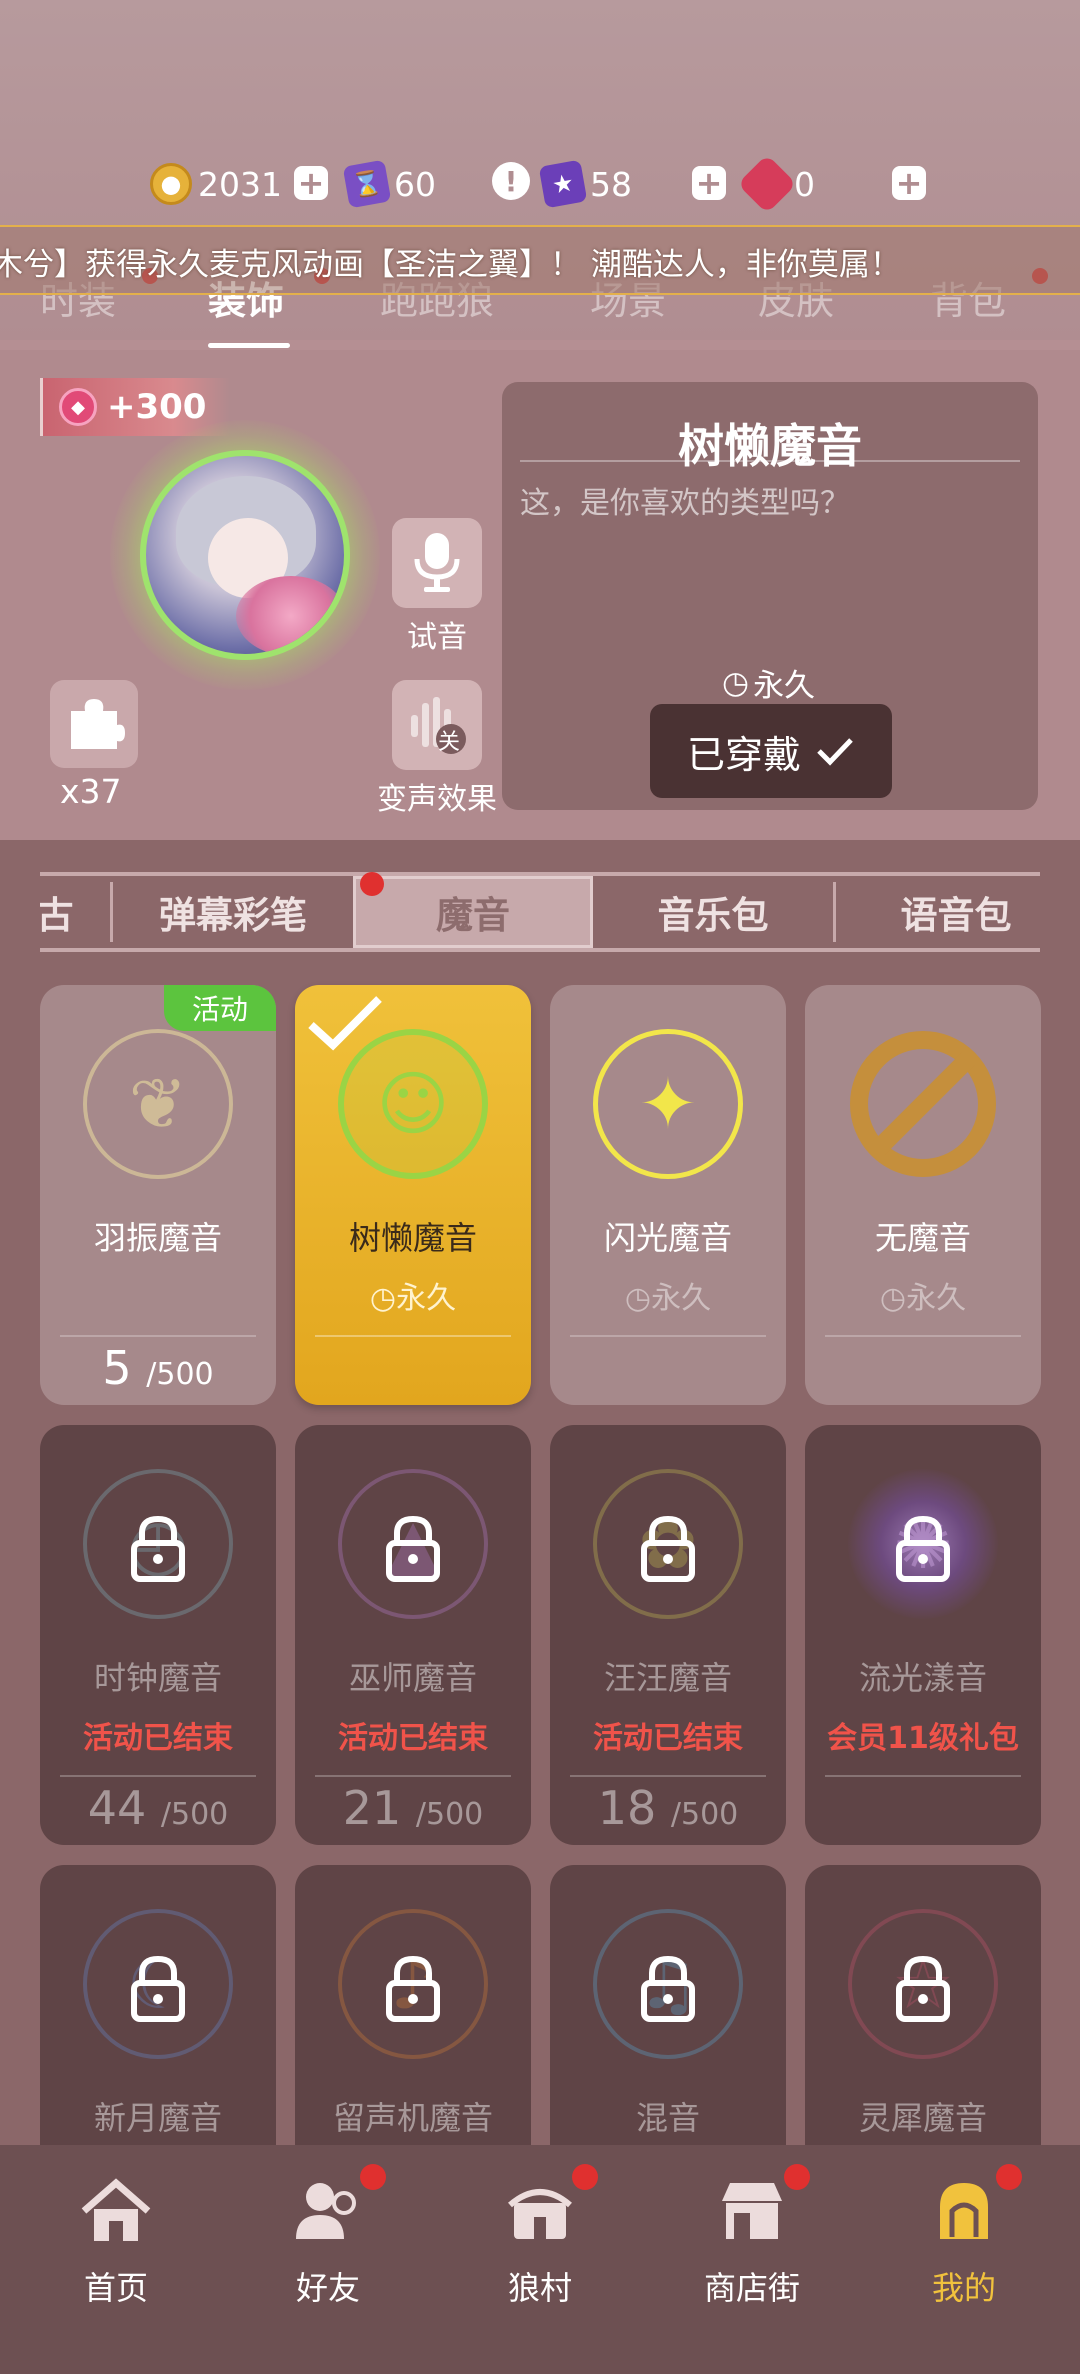  What do you see at coordinates (804, 184) in the screenshot?
I see `gem-value: 0` at bounding box center [804, 184].